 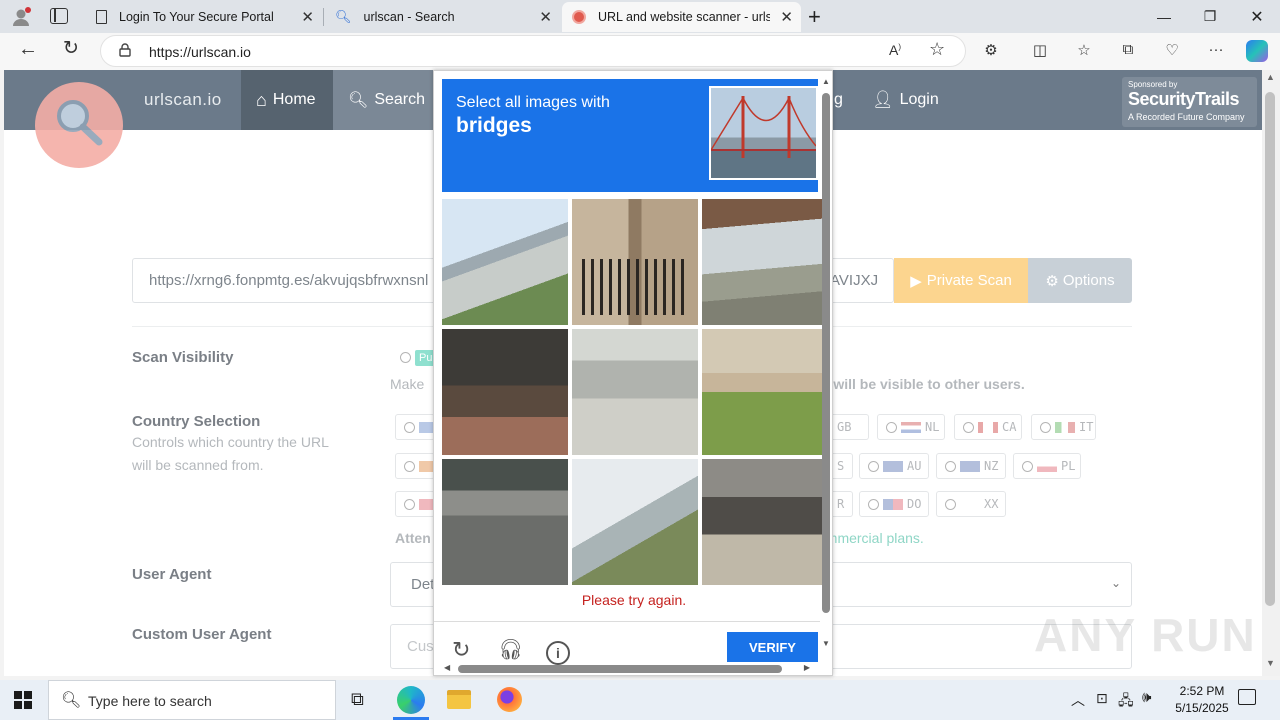 What do you see at coordinates (871, 538) in the screenshot?
I see `commercial-plans-link: ommercial plans.` at bounding box center [871, 538].